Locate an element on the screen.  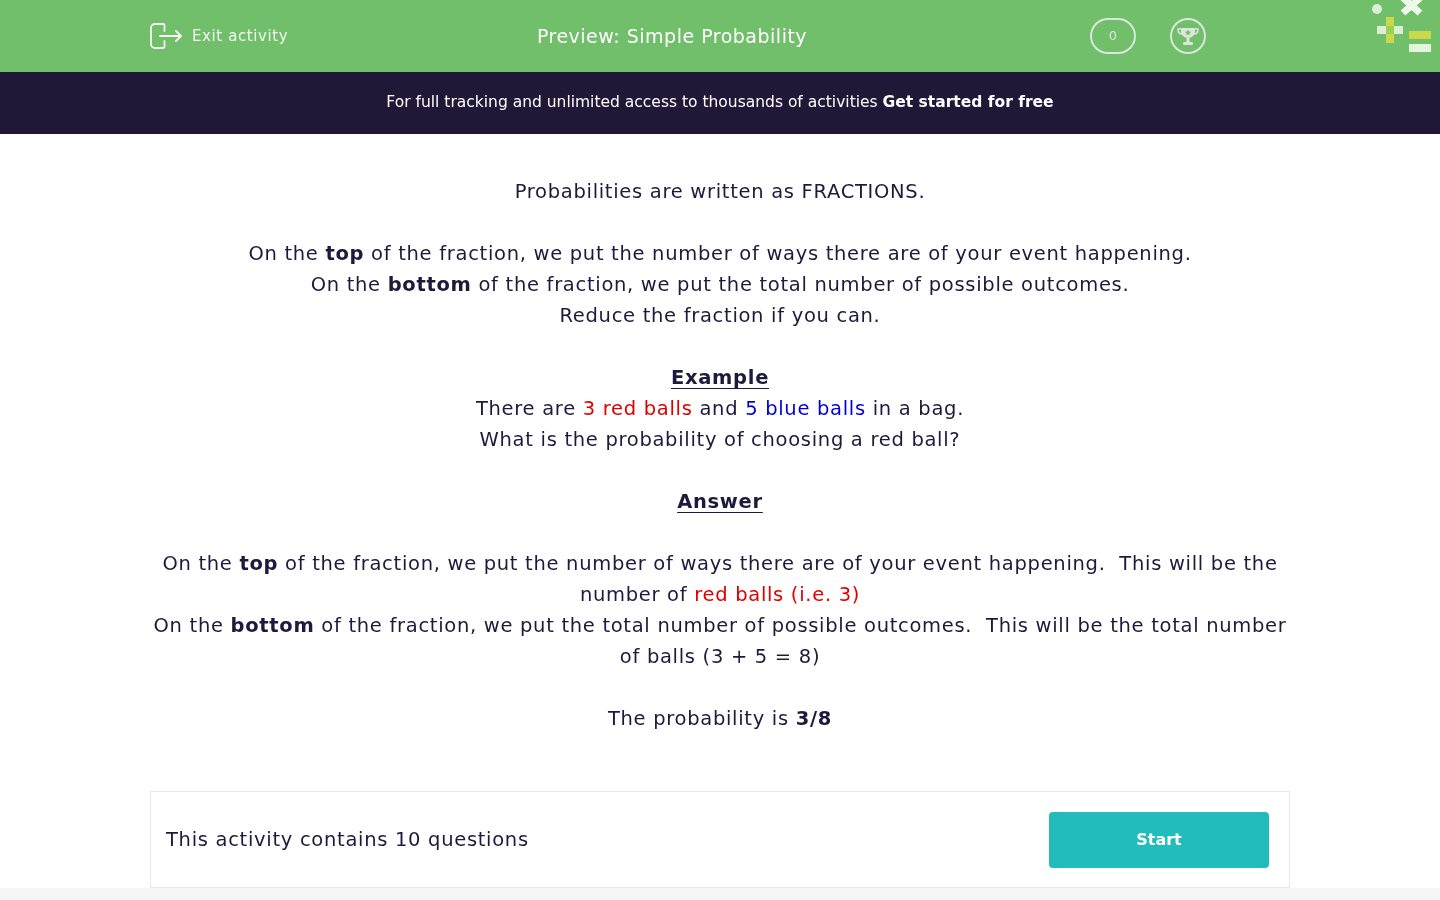
get-started-link: Get started for free is located at coordinates (968, 102).